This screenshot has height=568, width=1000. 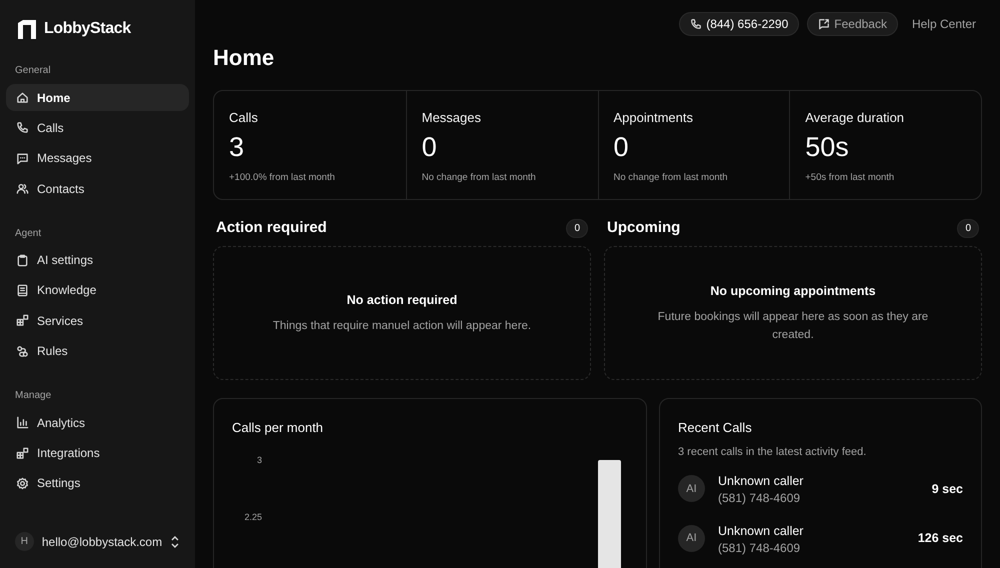 I want to click on nav-item: Contacts, so click(x=97, y=188).